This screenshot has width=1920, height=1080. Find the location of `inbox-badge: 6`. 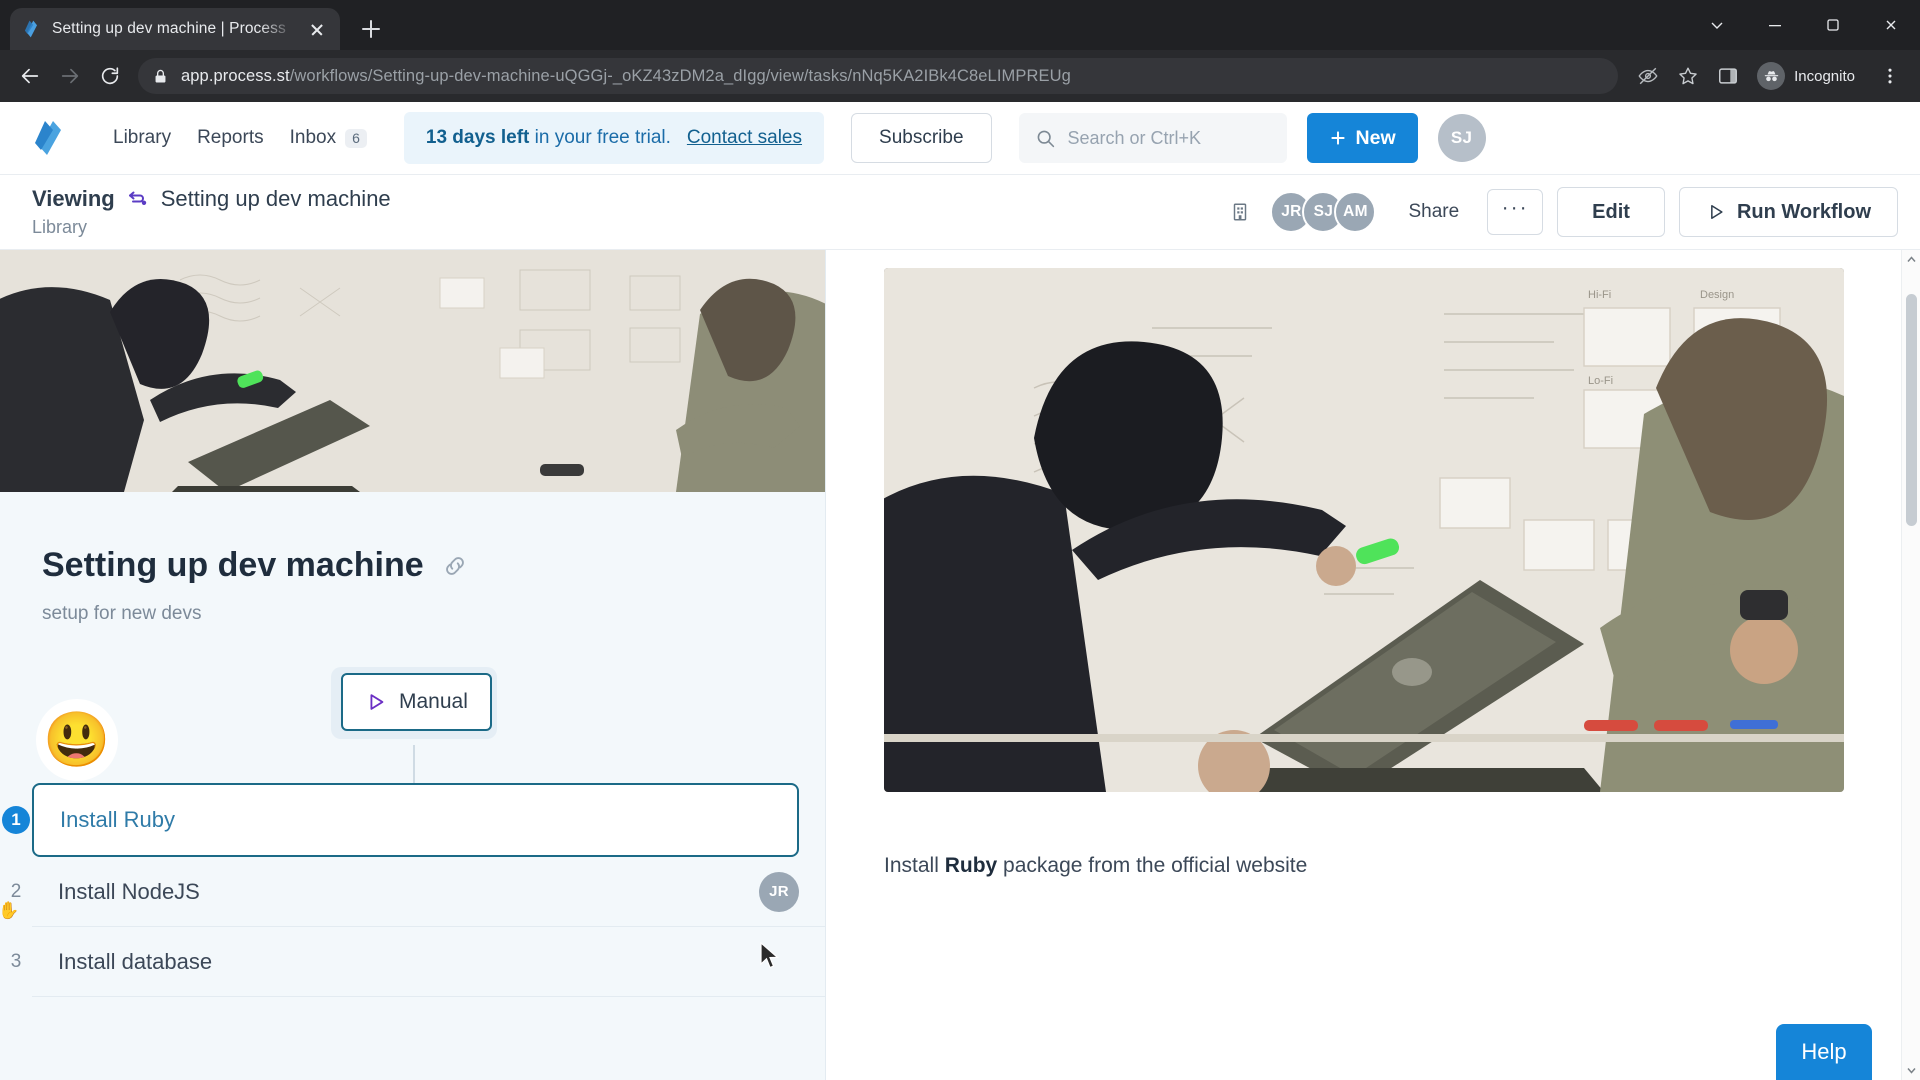

inbox-badge: 6 is located at coordinates (356, 138).